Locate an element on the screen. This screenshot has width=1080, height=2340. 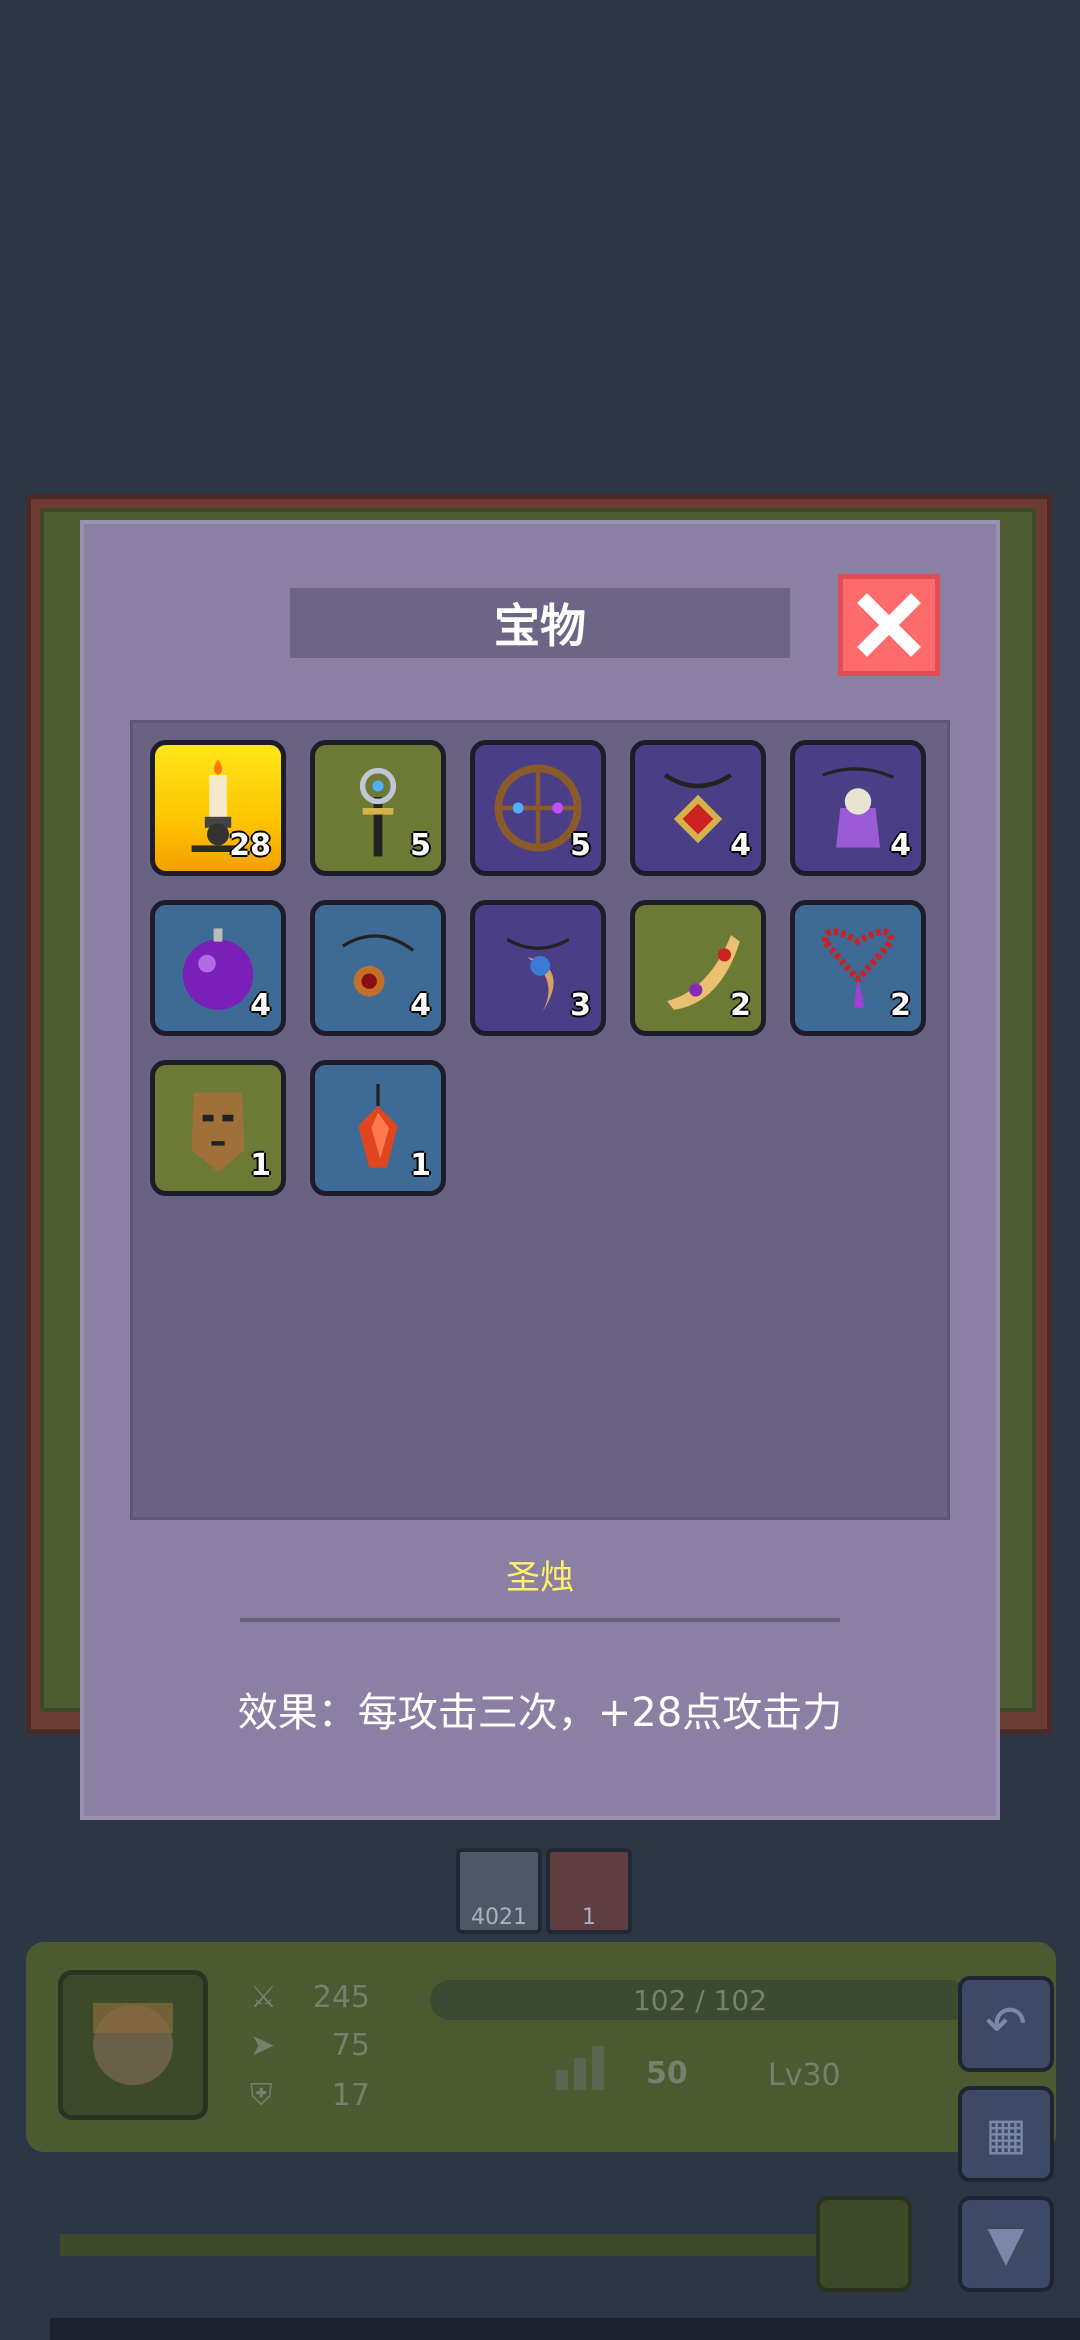
power-chart-icon is located at coordinates (580, 2068).